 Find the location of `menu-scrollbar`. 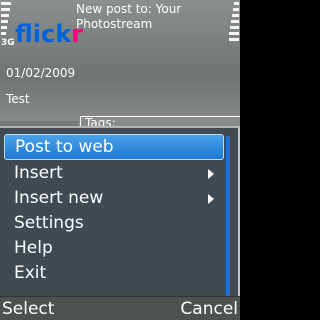

menu-scrollbar is located at coordinates (228, 216).